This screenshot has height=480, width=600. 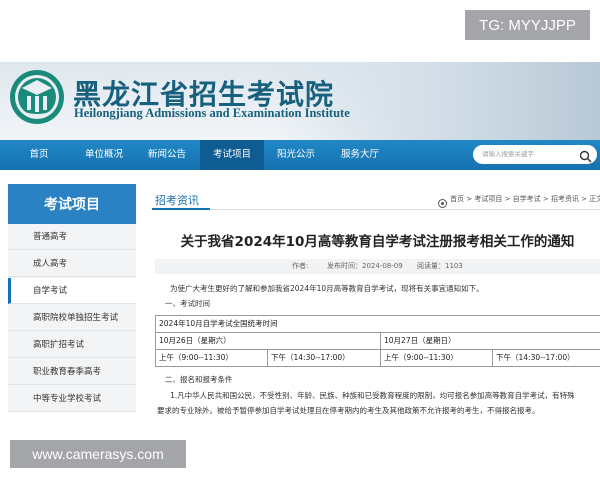 What do you see at coordinates (376, 209) in the screenshot?
I see `section-divider` at bounding box center [376, 209].